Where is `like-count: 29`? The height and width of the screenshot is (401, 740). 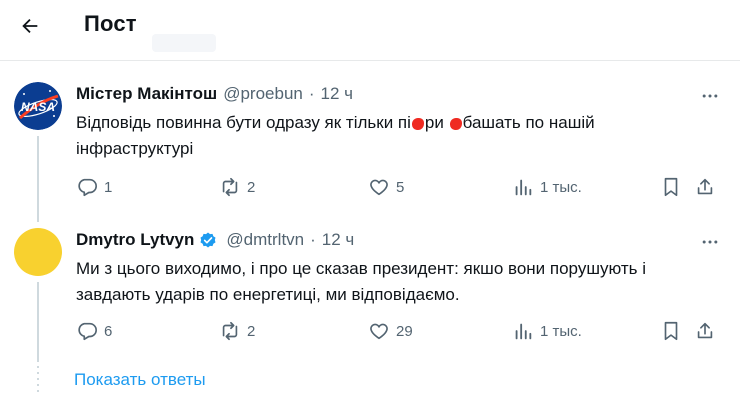 like-count: 29 is located at coordinates (404, 331).